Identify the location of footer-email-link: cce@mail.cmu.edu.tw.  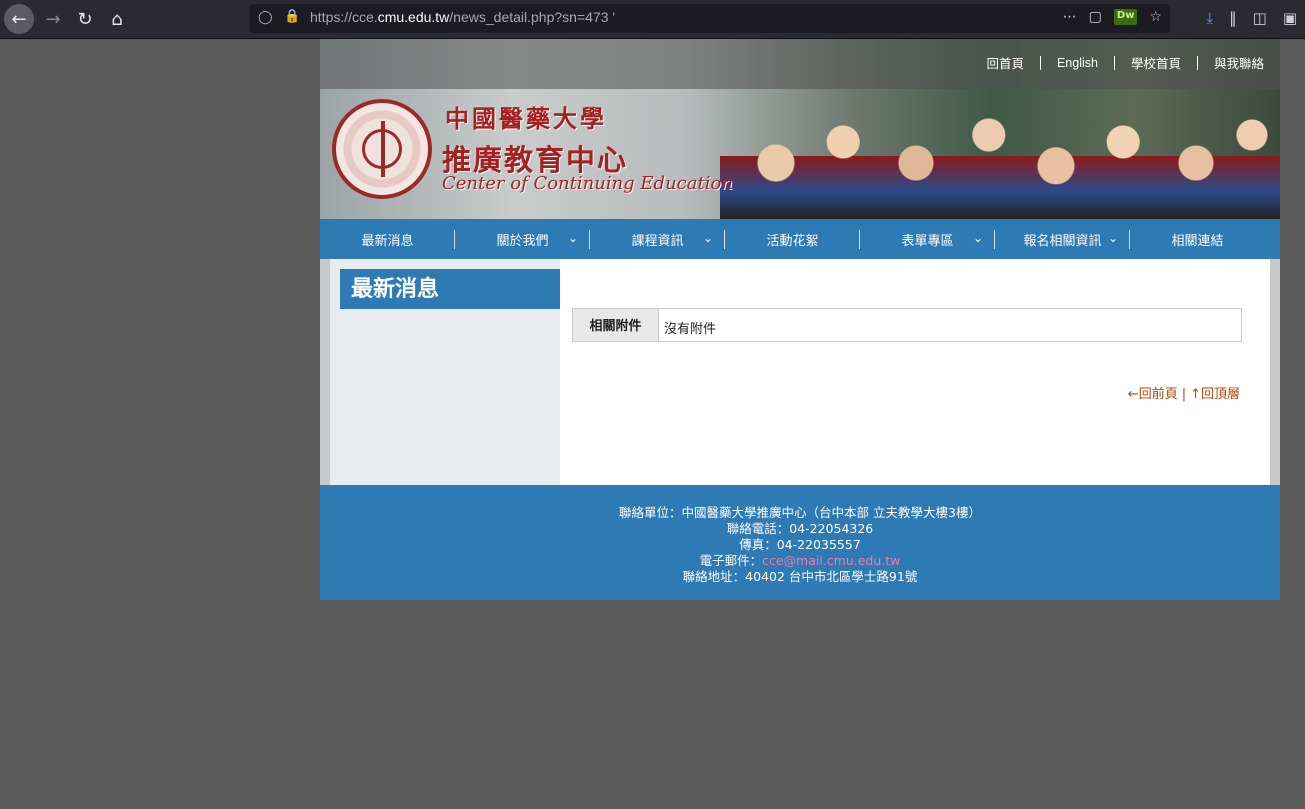
(831, 560).